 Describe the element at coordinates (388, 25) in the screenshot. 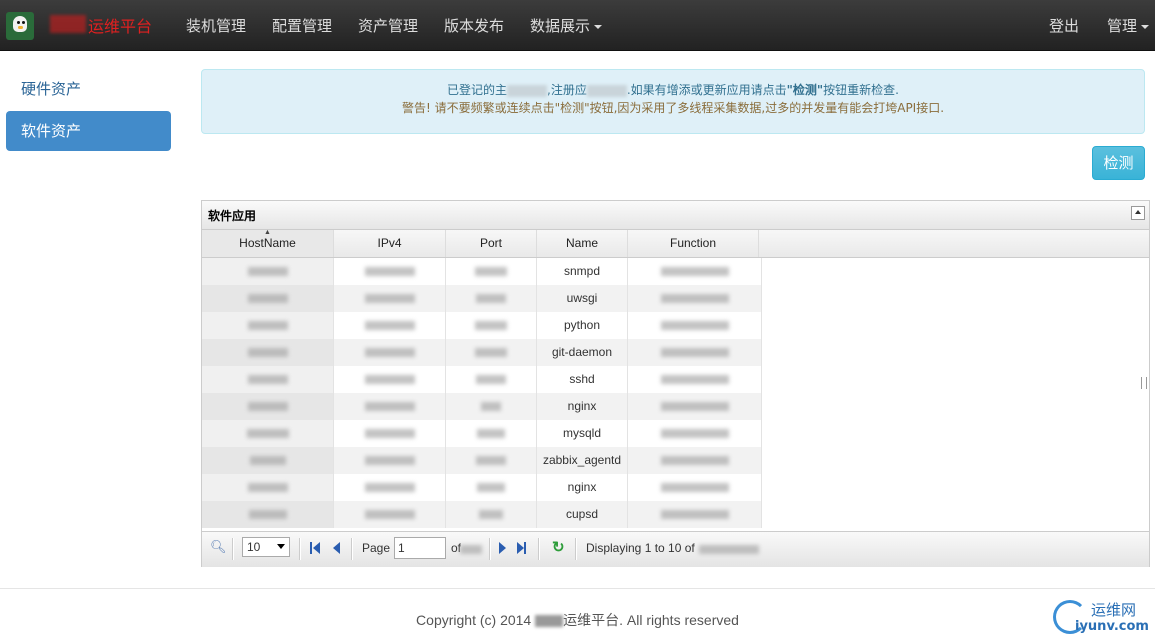

I see `nav-assets: 资产管理` at that location.